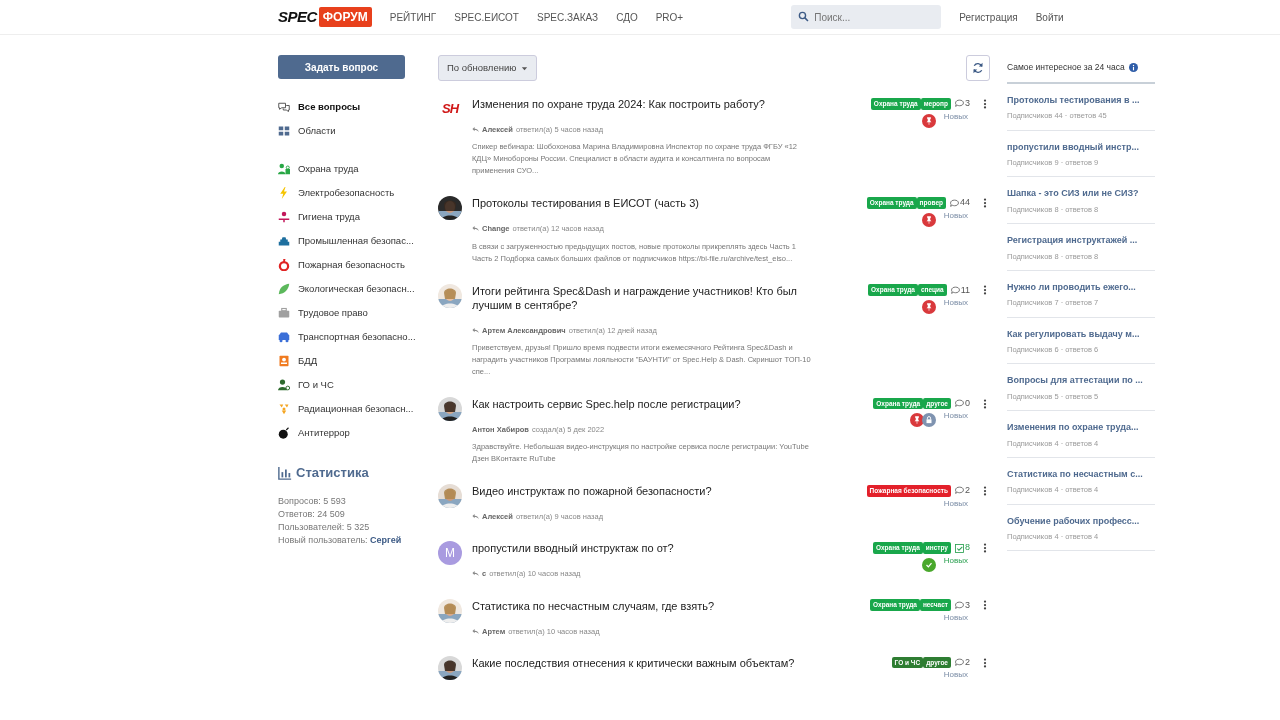 The width and height of the screenshot is (1280, 720). What do you see at coordinates (1081, 194) in the screenshot?
I see `topic-link: Шапка - это СИЗ или не СИЗ?` at bounding box center [1081, 194].